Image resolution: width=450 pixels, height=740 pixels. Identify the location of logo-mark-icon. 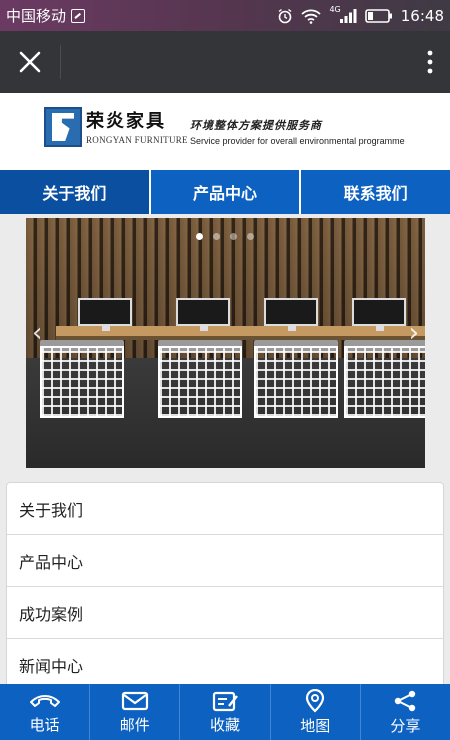
(63, 127).